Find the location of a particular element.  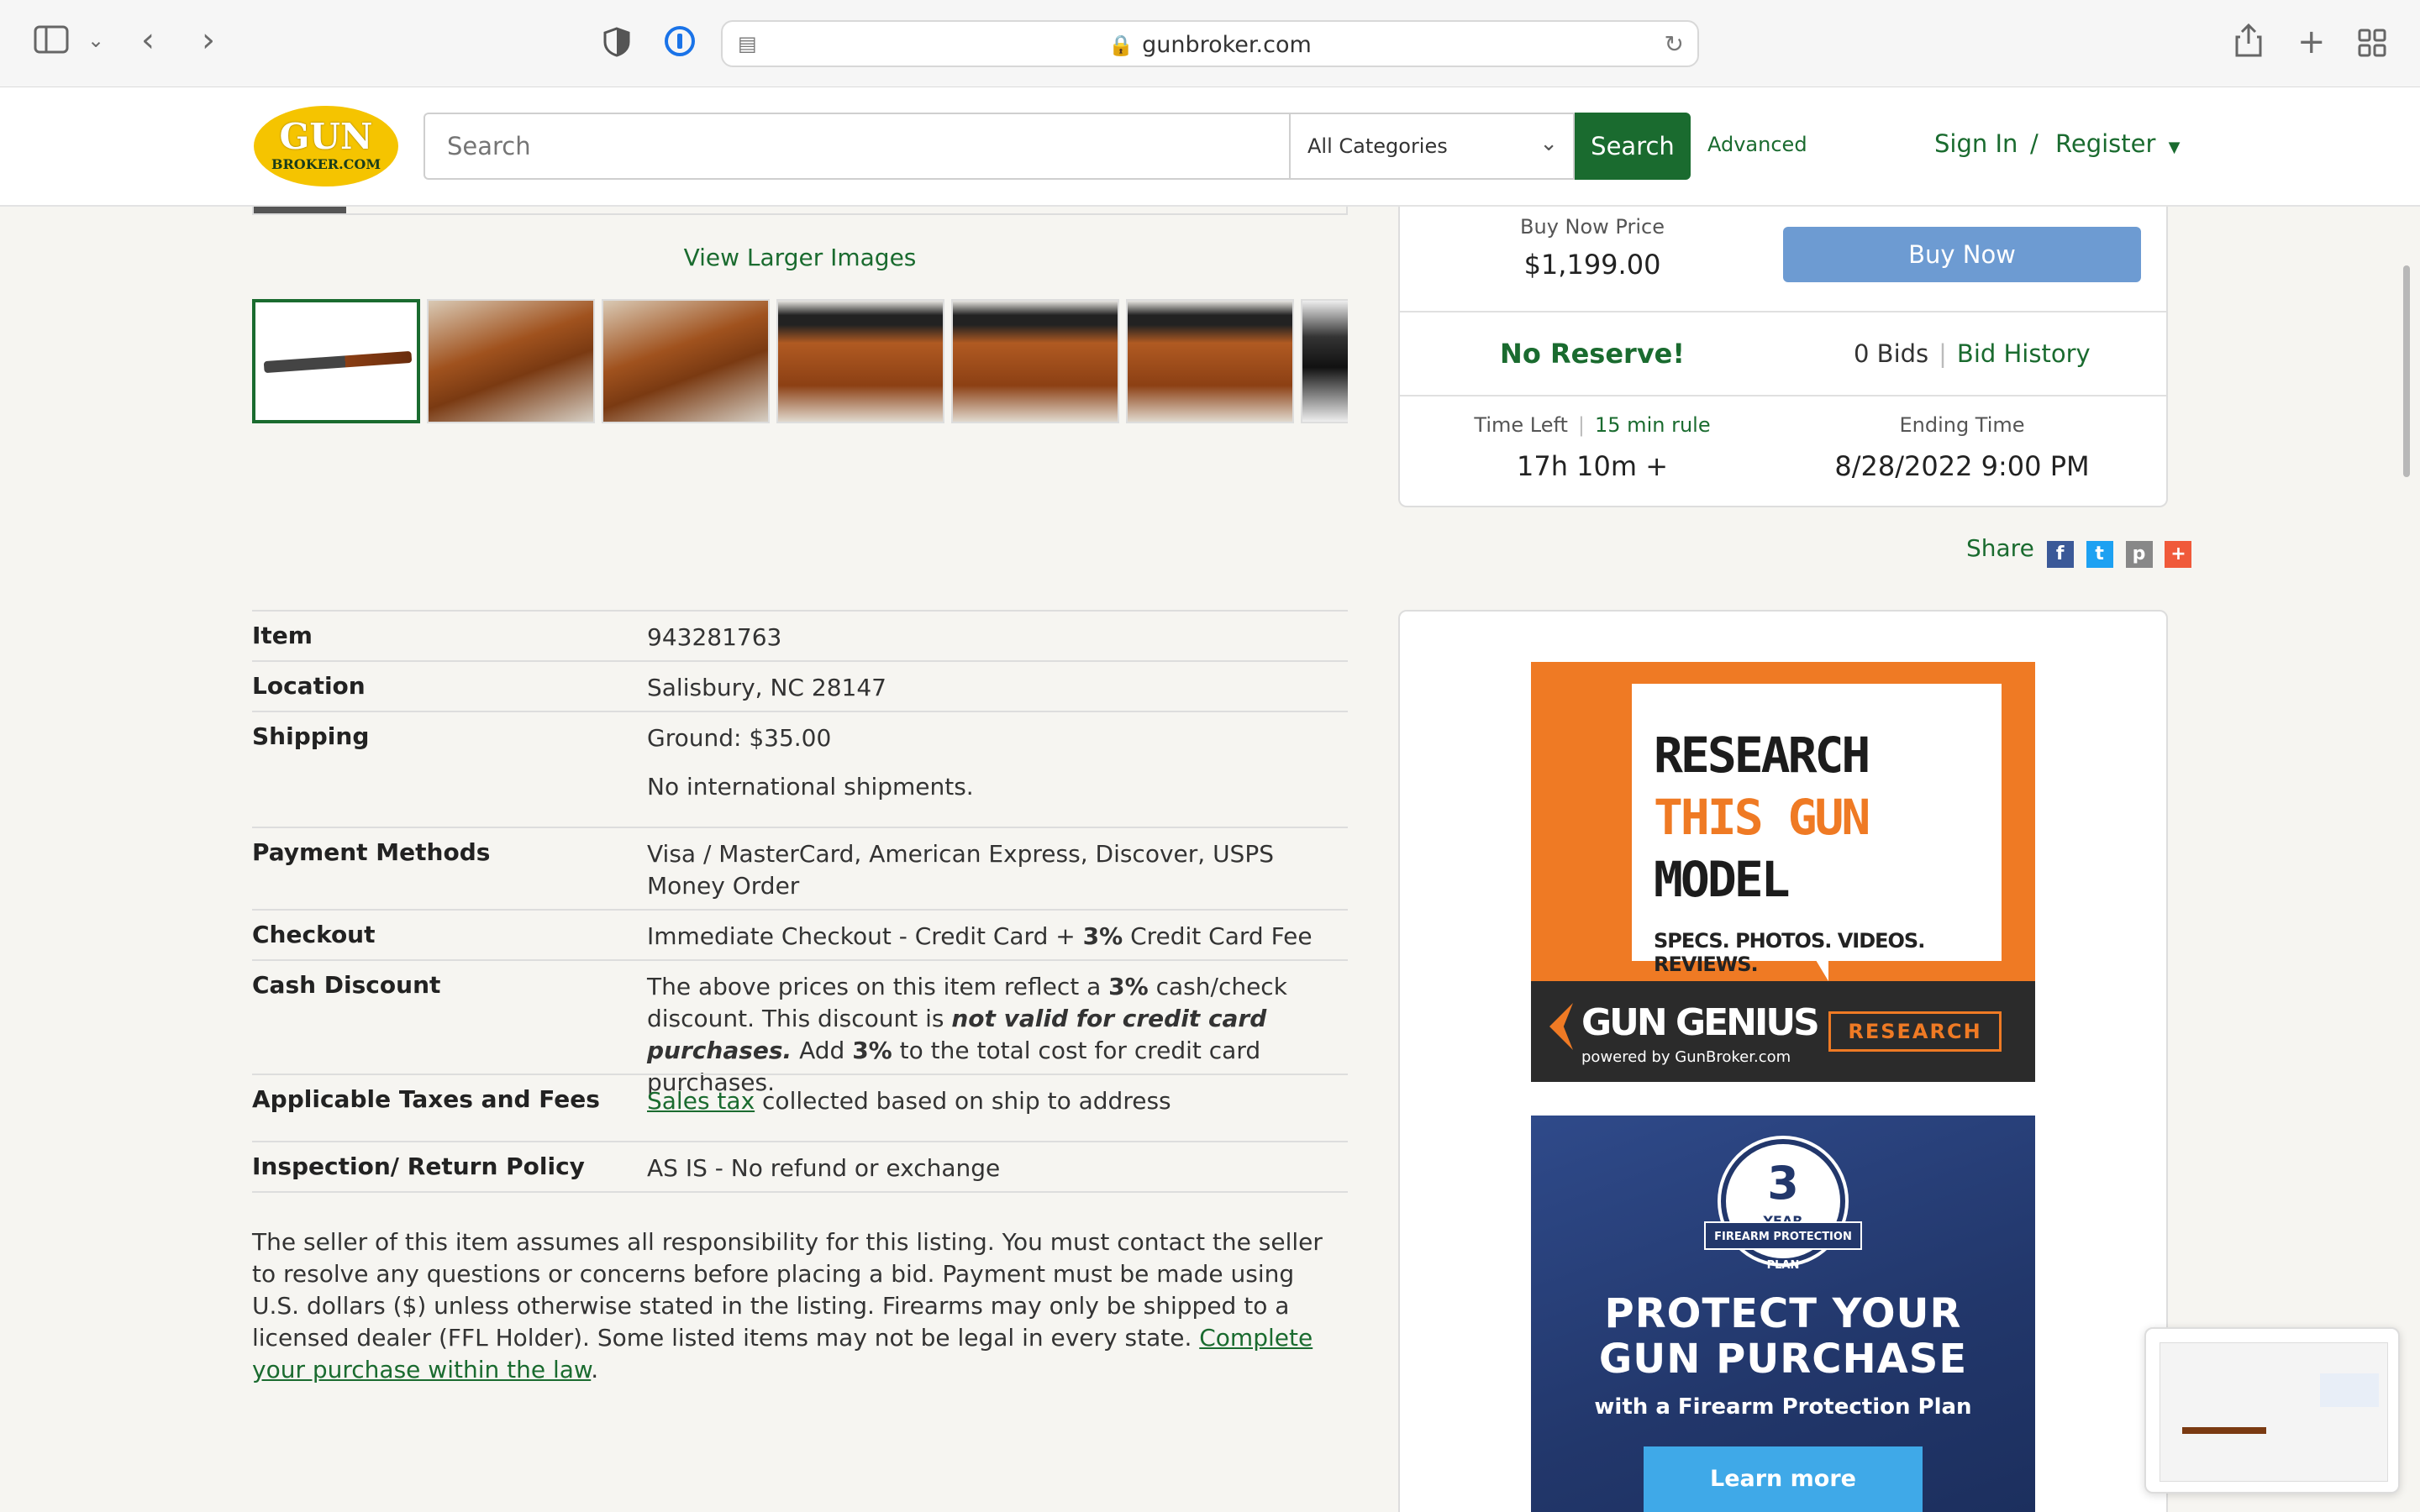

bid-history-link: Bid History is located at coordinates (2024, 353).